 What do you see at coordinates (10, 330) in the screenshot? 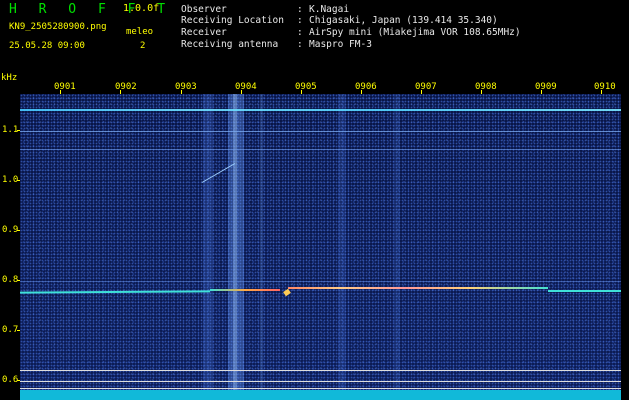
I see `y-tick-label: 0.7` at bounding box center [10, 330].